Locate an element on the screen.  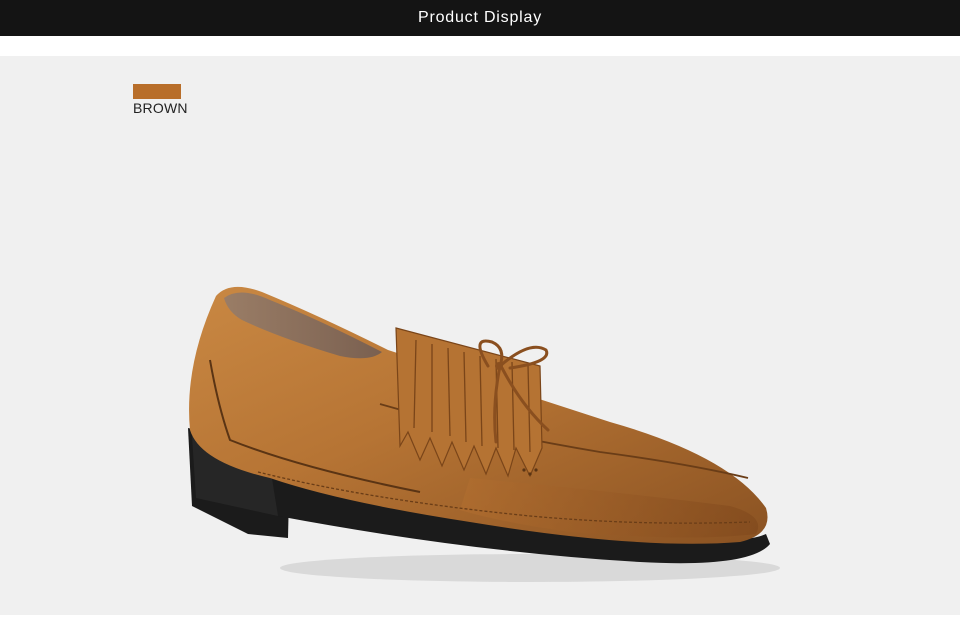
header-title: Product Display is located at coordinates (480, 17).